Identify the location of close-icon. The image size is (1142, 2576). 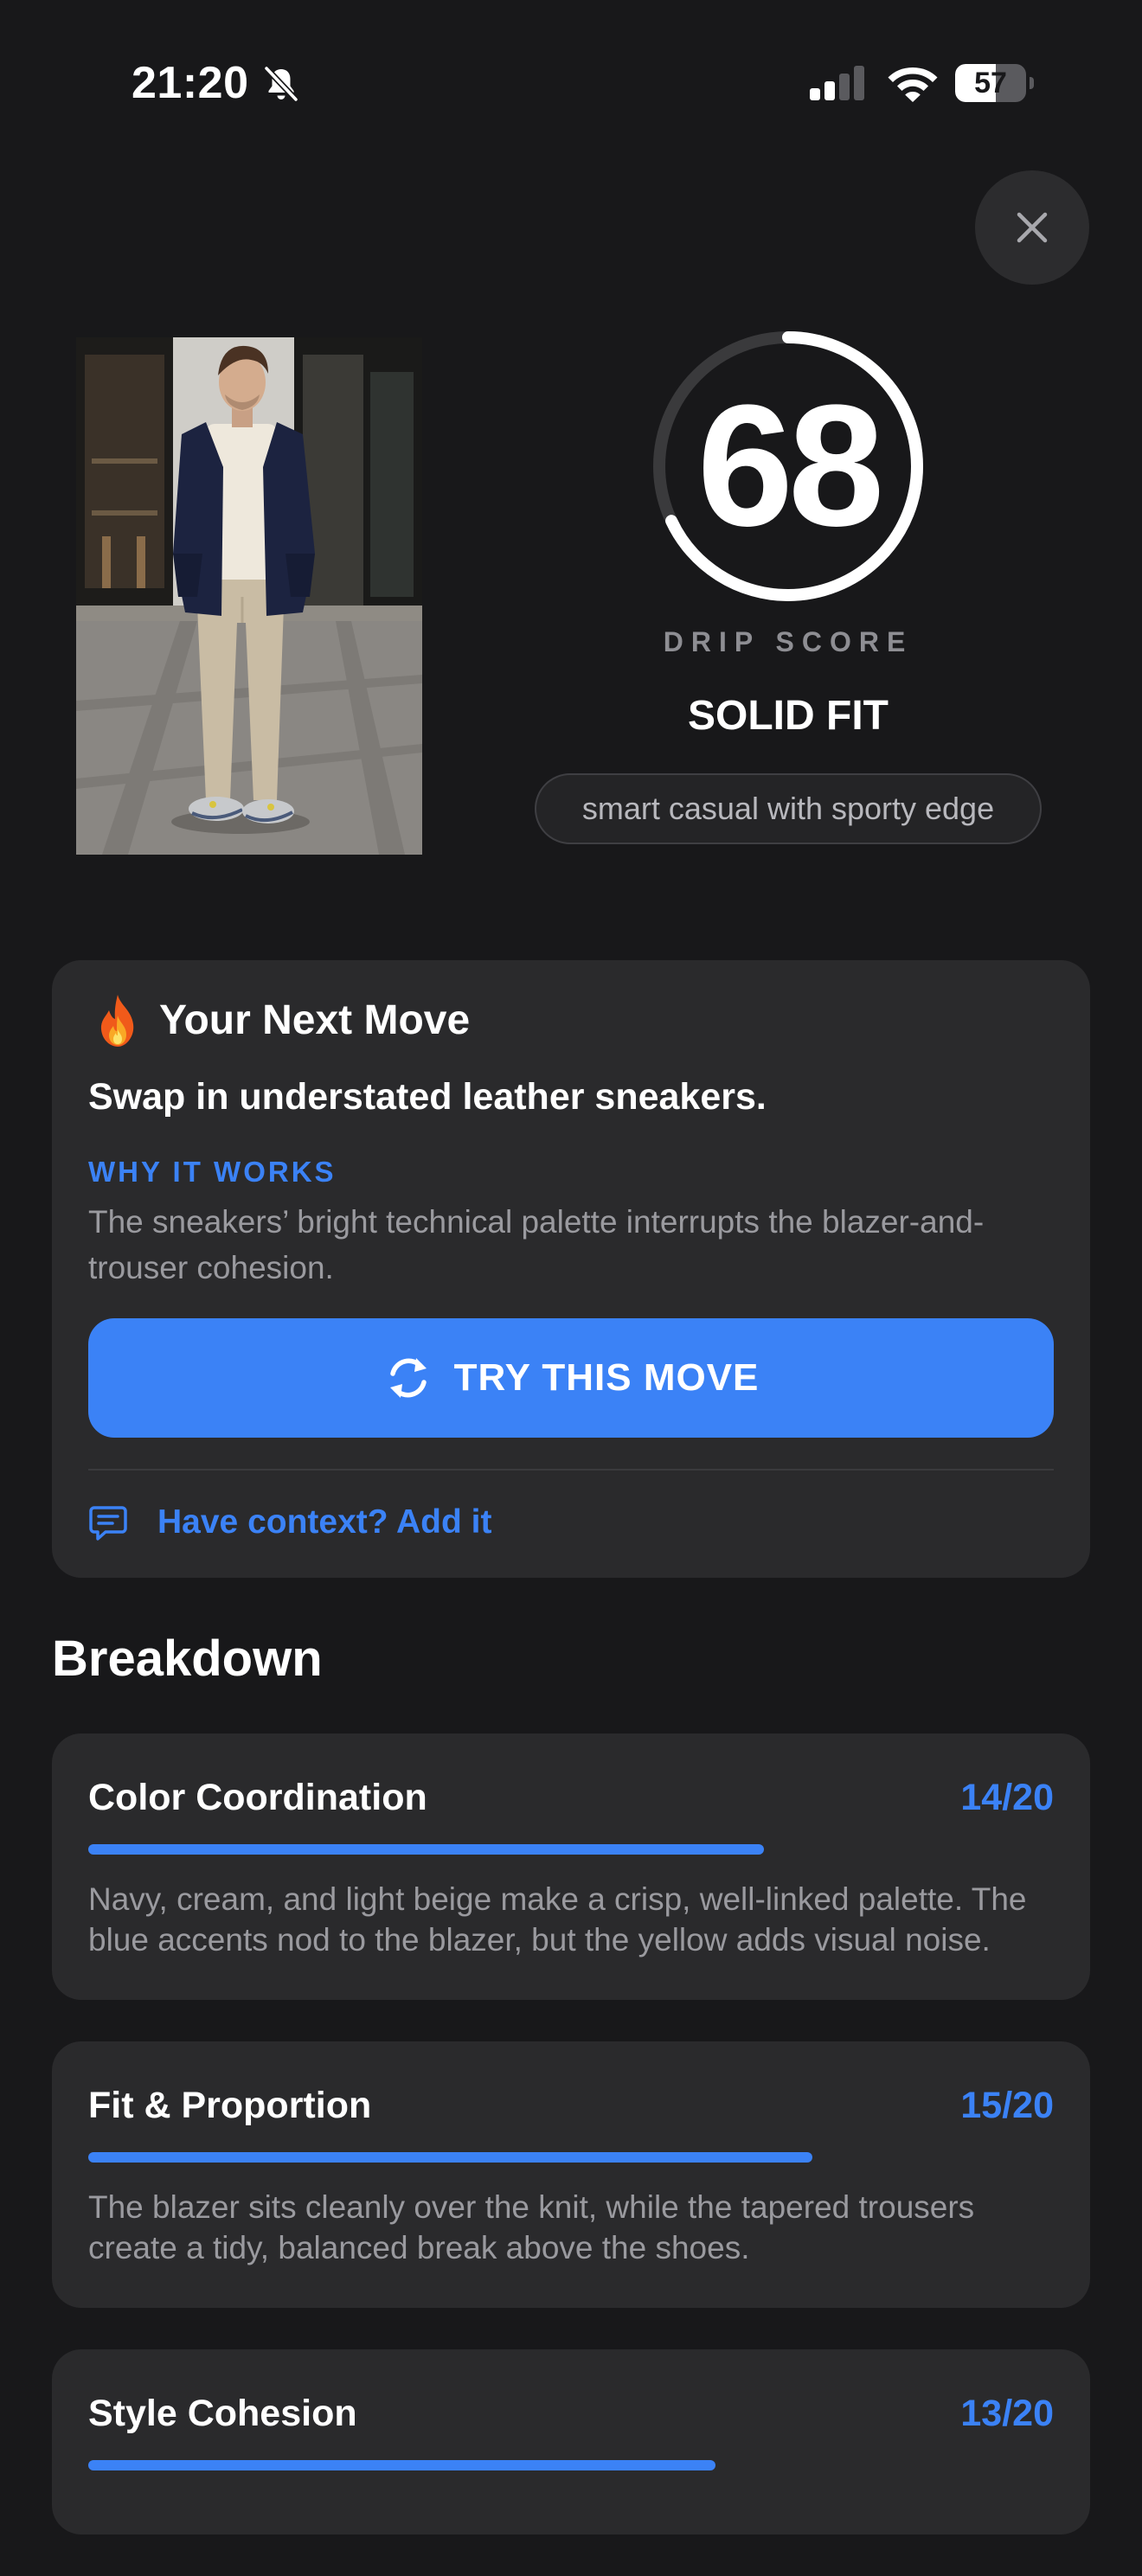
(1032, 227).